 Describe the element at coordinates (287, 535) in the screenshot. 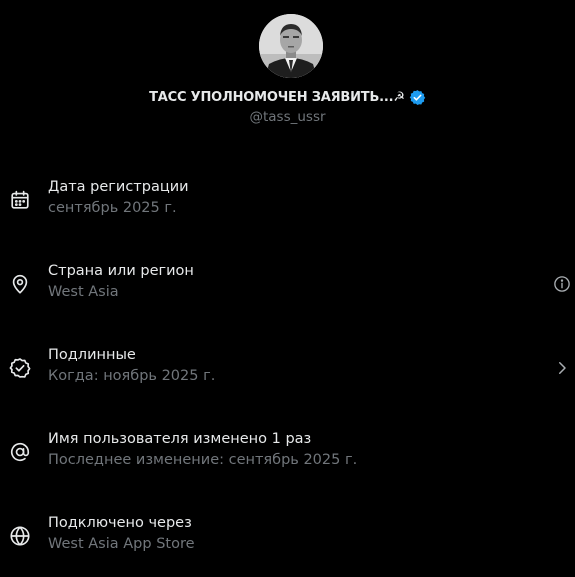

I see `list-item-connected-via: Подключено через West Asia App Store` at that location.